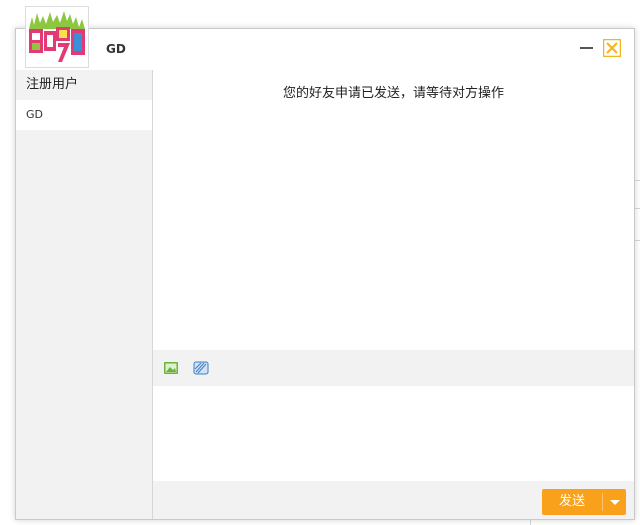 This screenshot has width=640, height=525. Describe the element at coordinates (325, 50) in the screenshot. I see `title-bar: GD` at that location.